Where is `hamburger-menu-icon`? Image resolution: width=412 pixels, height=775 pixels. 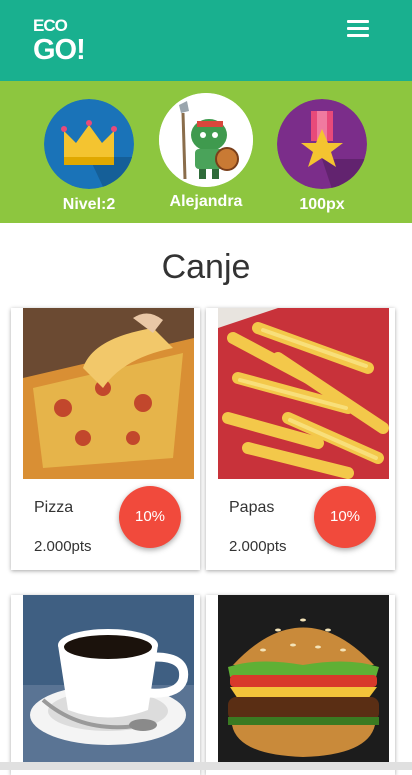
hamburger-menu-icon is located at coordinates (358, 30).